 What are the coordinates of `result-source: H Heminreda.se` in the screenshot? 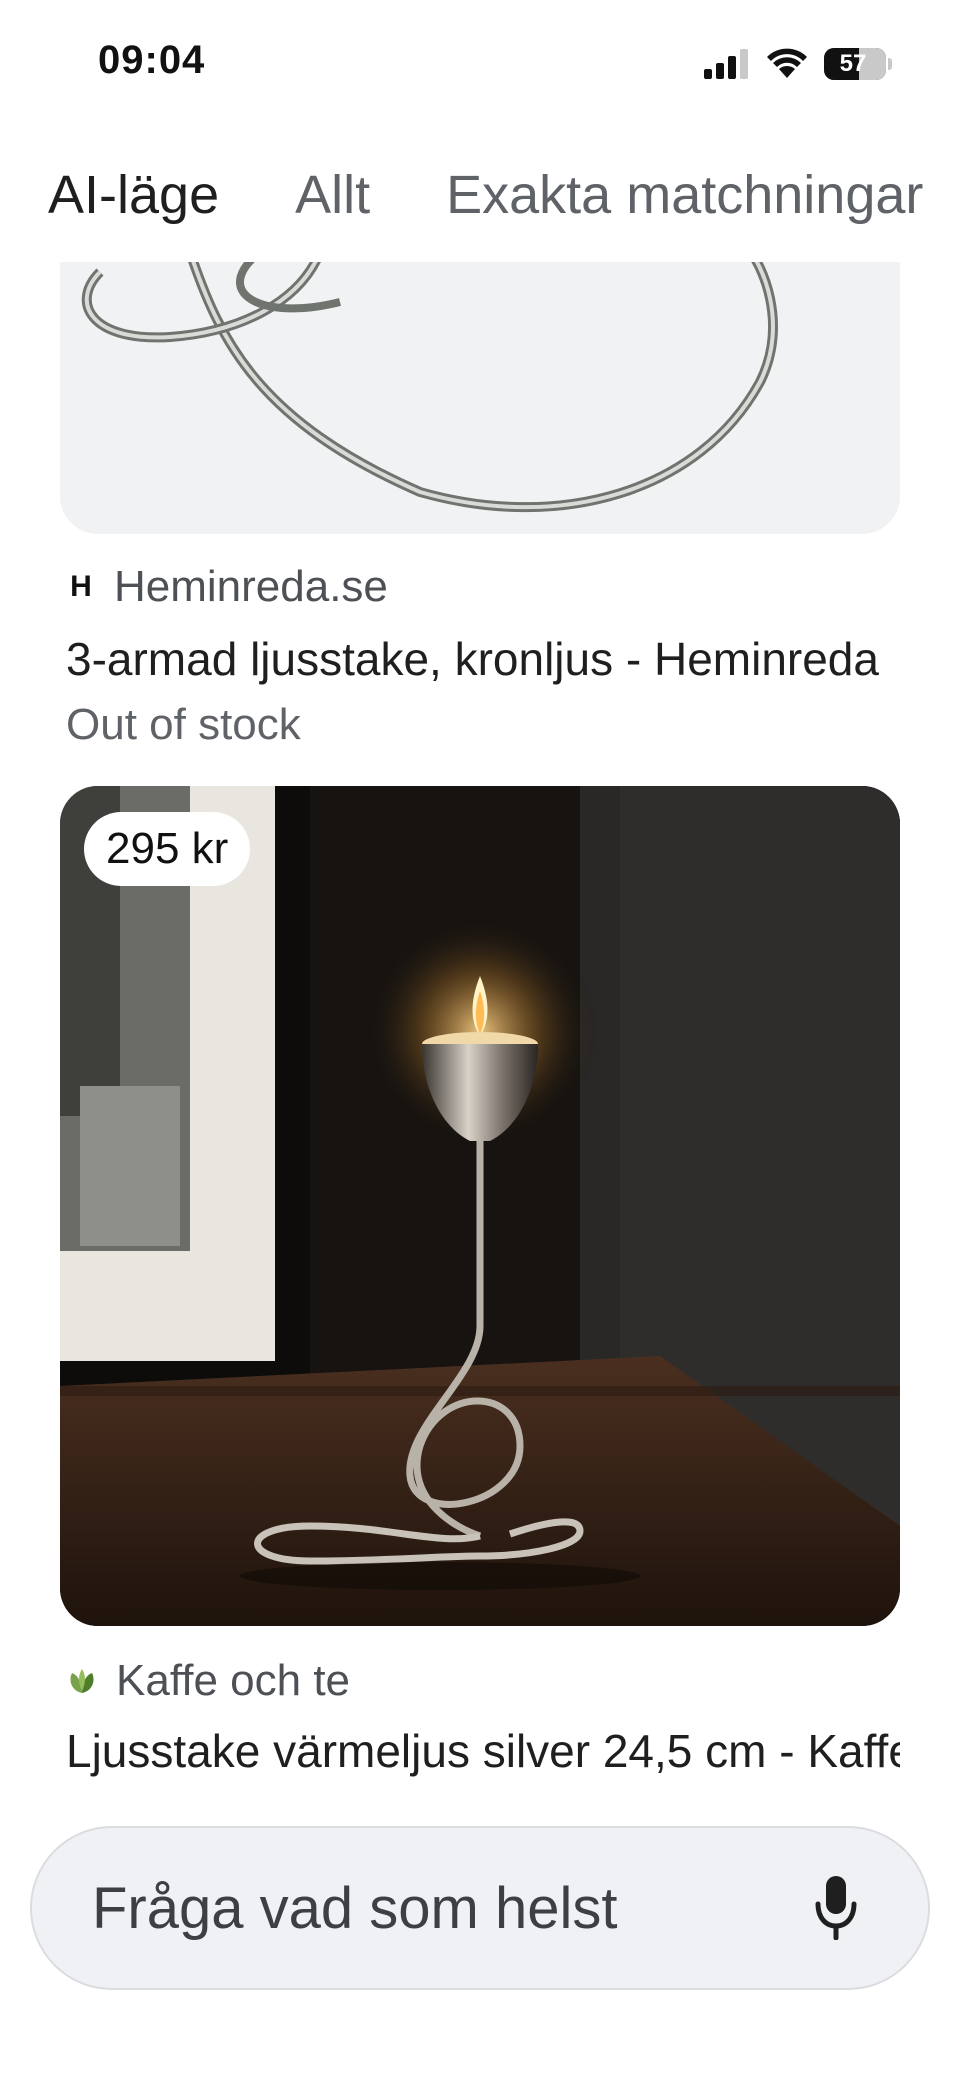 It's located at (227, 587).